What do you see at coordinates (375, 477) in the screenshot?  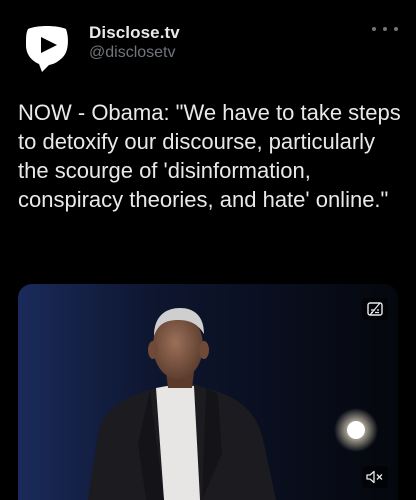 I see `volume-muted-icon` at bounding box center [375, 477].